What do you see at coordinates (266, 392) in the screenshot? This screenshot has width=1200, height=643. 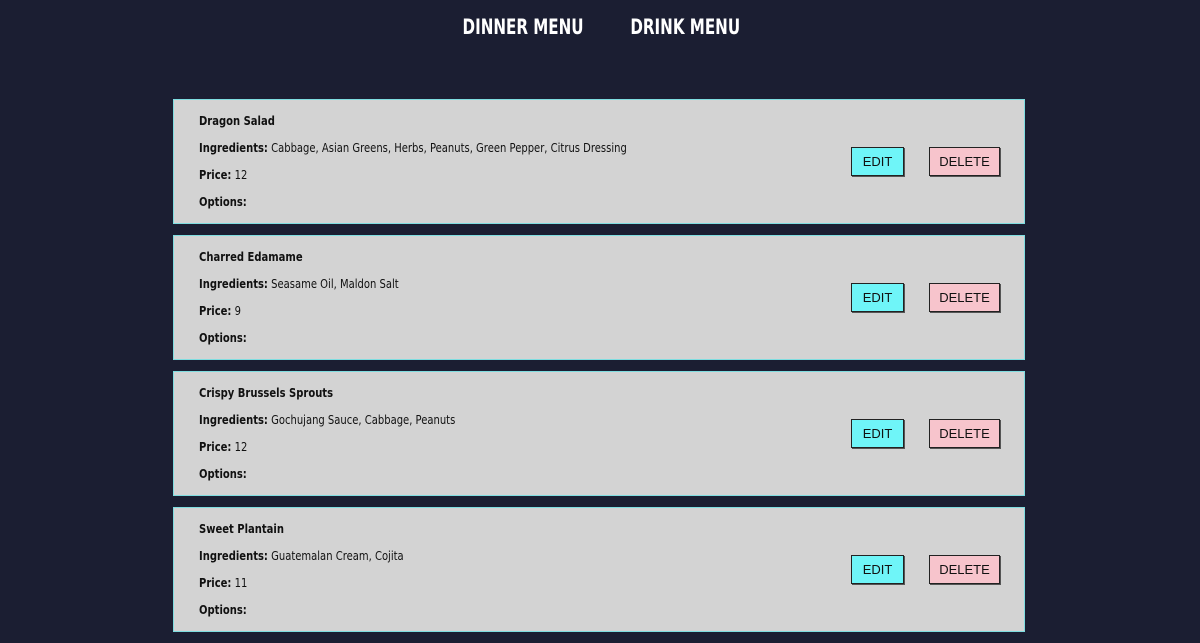 I see `dish-name: Crispy Brussels Sprouts` at bounding box center [266, 392].